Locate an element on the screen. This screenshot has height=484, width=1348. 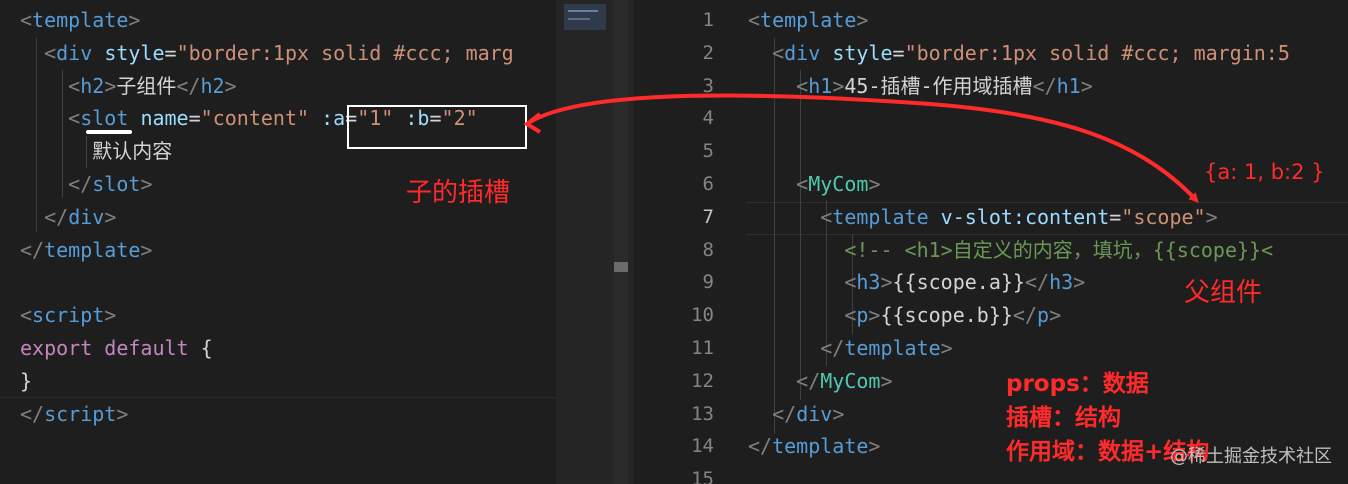
slot-to-scope-arrow is located at coordinates (862, 148).